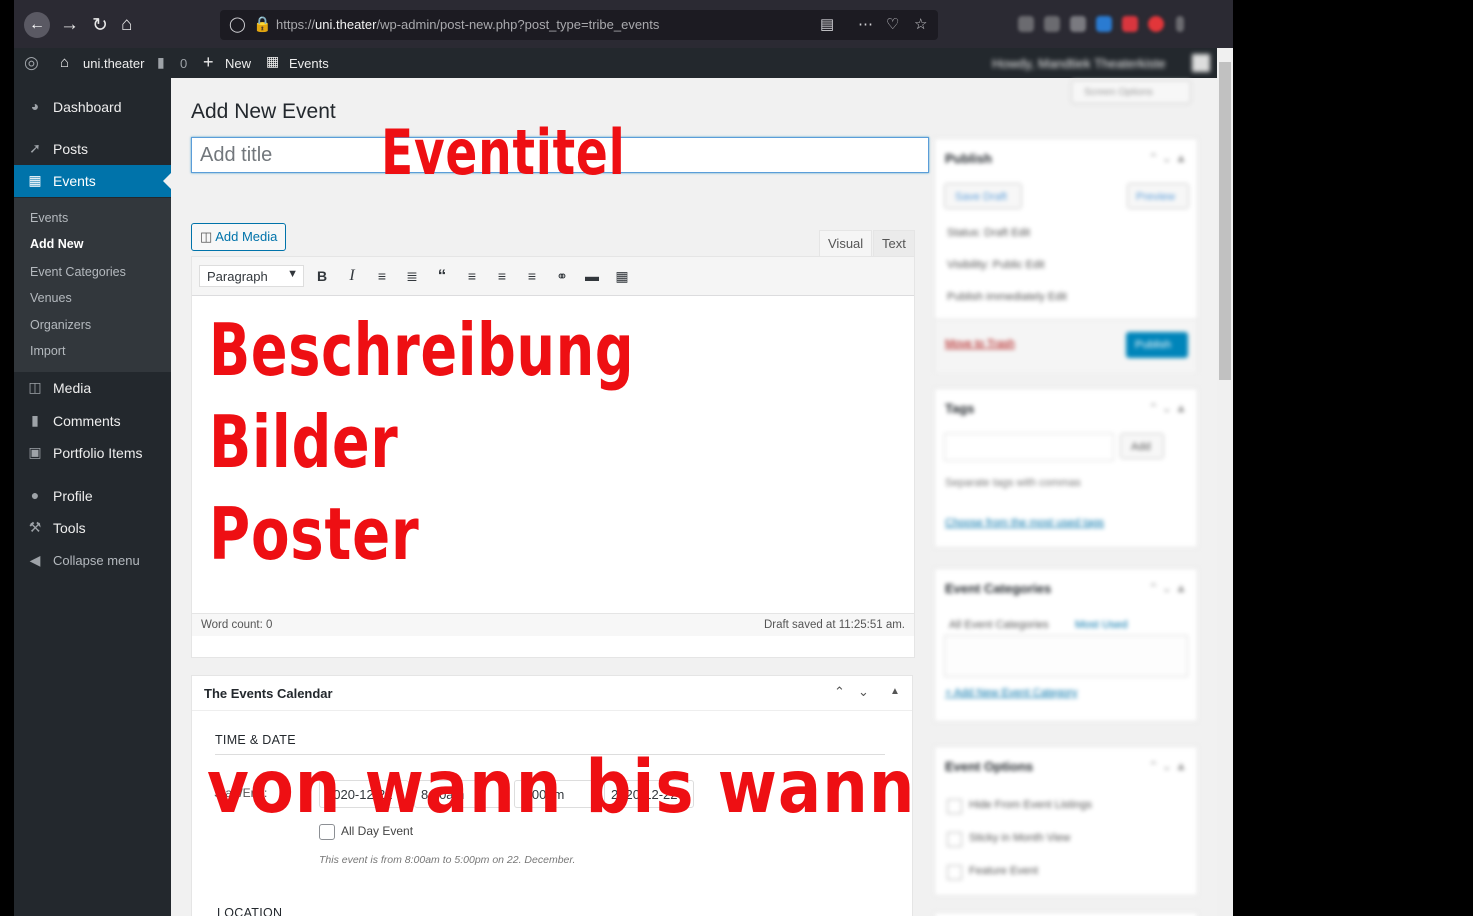 This screenshot has height=916, width=1473. Describe the element at coordinates (983, 196) in the screenshot. I see `save-draft-button: Save Draft` at that location.